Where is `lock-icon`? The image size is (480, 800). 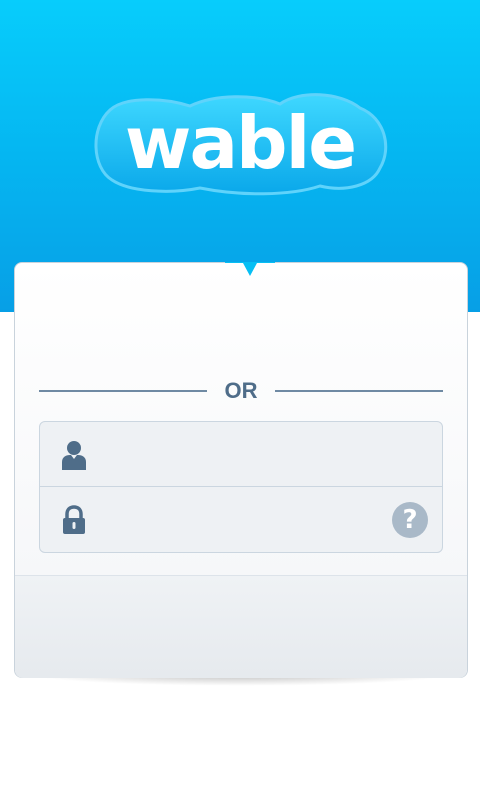
lock-icon is located at coordinates (74, 520).